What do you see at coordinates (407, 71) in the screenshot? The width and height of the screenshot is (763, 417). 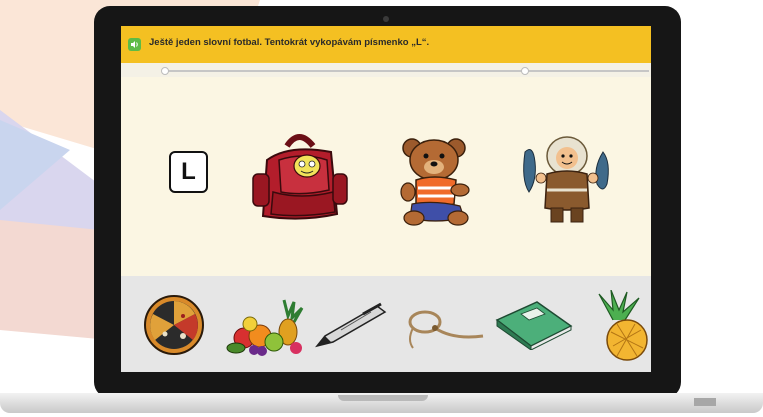 I see `progress-line` at bounding box center [407, 71].